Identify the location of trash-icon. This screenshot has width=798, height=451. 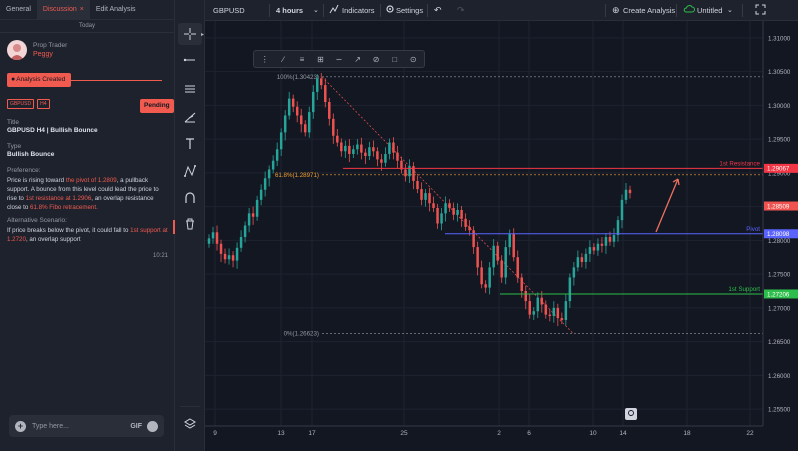
(190, 224).